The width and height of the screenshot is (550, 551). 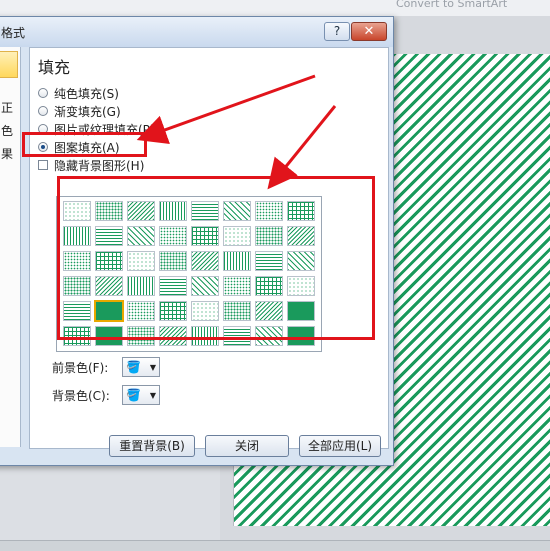 I want to click on background-color-row: 背景色(C): 🪣 ▼, so click(x=106, y=395).